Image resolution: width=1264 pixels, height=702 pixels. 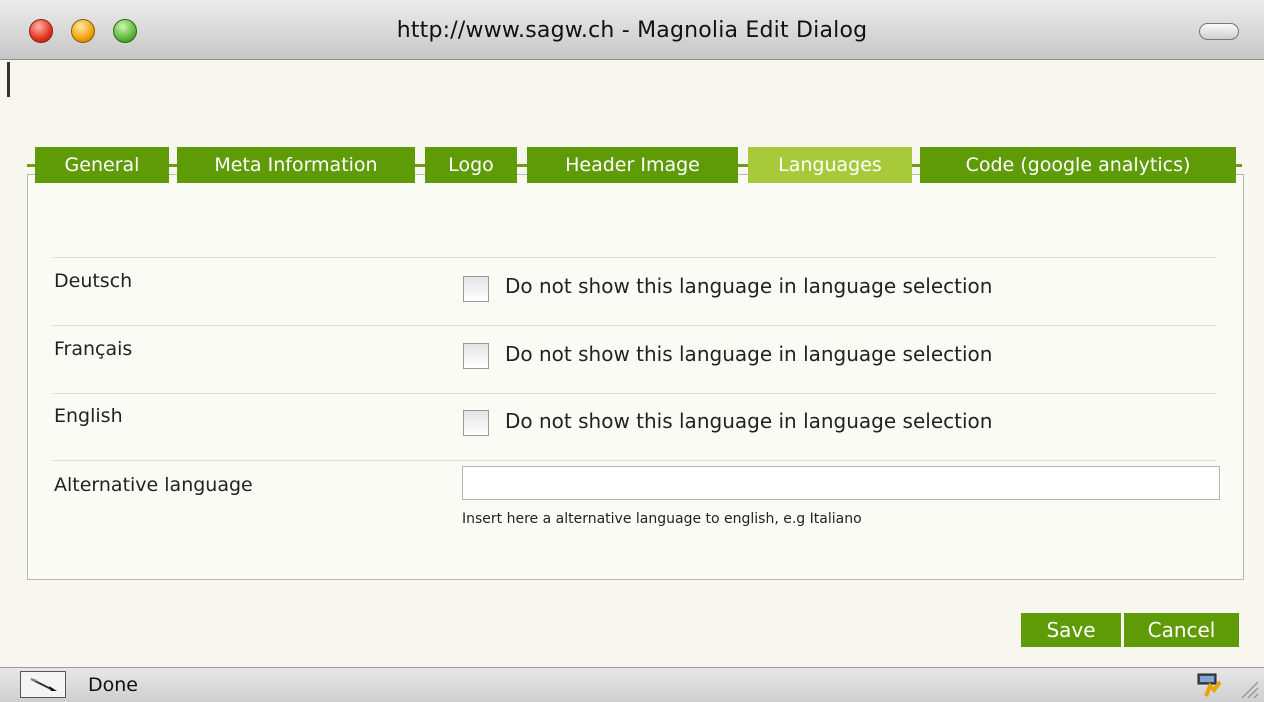 What do you see at coordinates (632, 165) in the screenshot?
I see `tab-header-image: Header Image` at bounding box center [632, 165].